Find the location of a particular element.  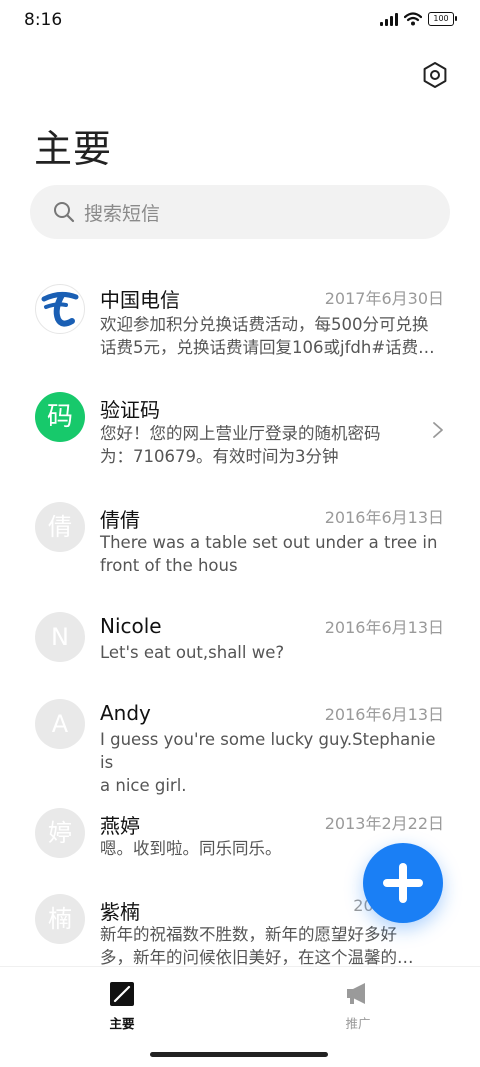

search-icon is located at coordinates (64, 212).